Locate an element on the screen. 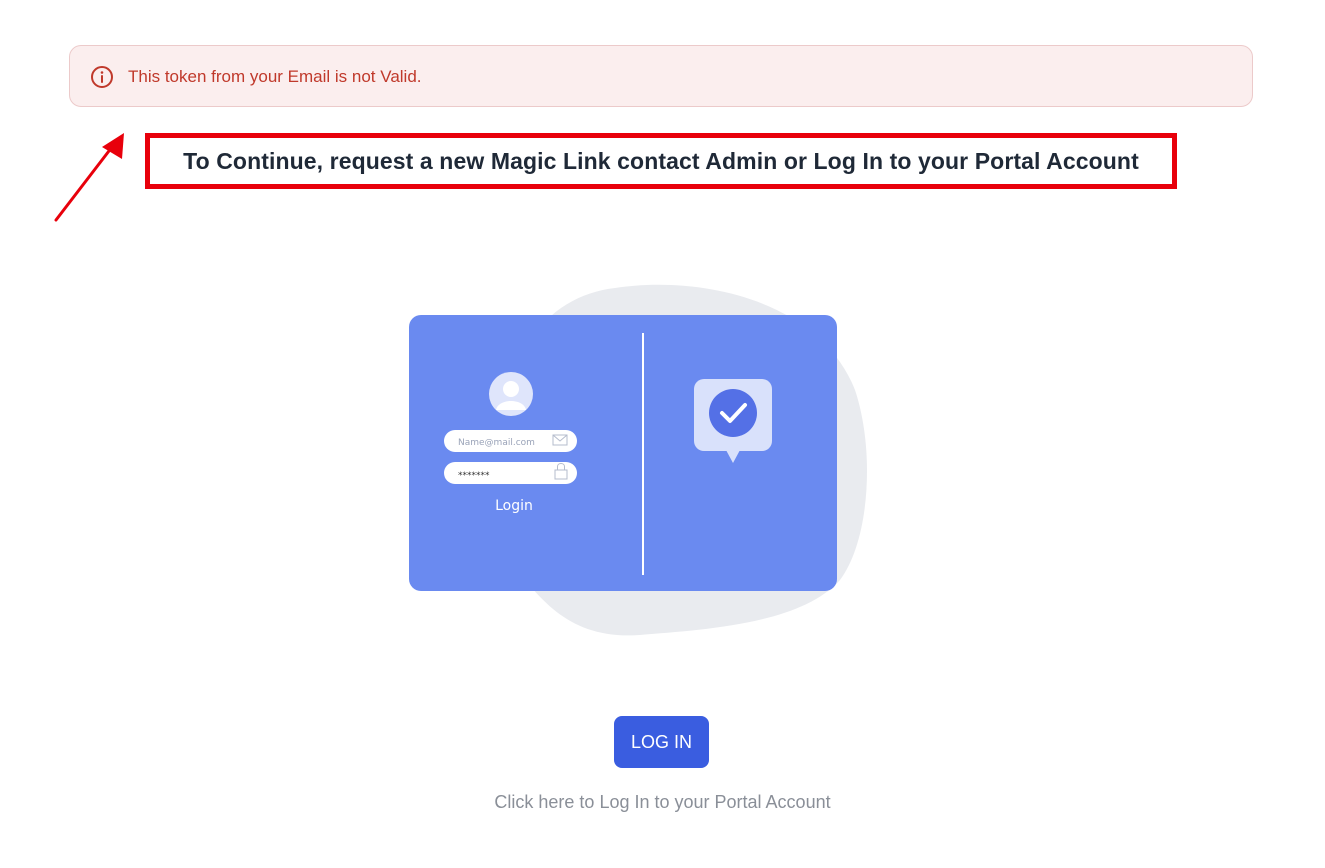  login-illustration: Name@mail.com ******* Login is located at coordinates (638, 460).